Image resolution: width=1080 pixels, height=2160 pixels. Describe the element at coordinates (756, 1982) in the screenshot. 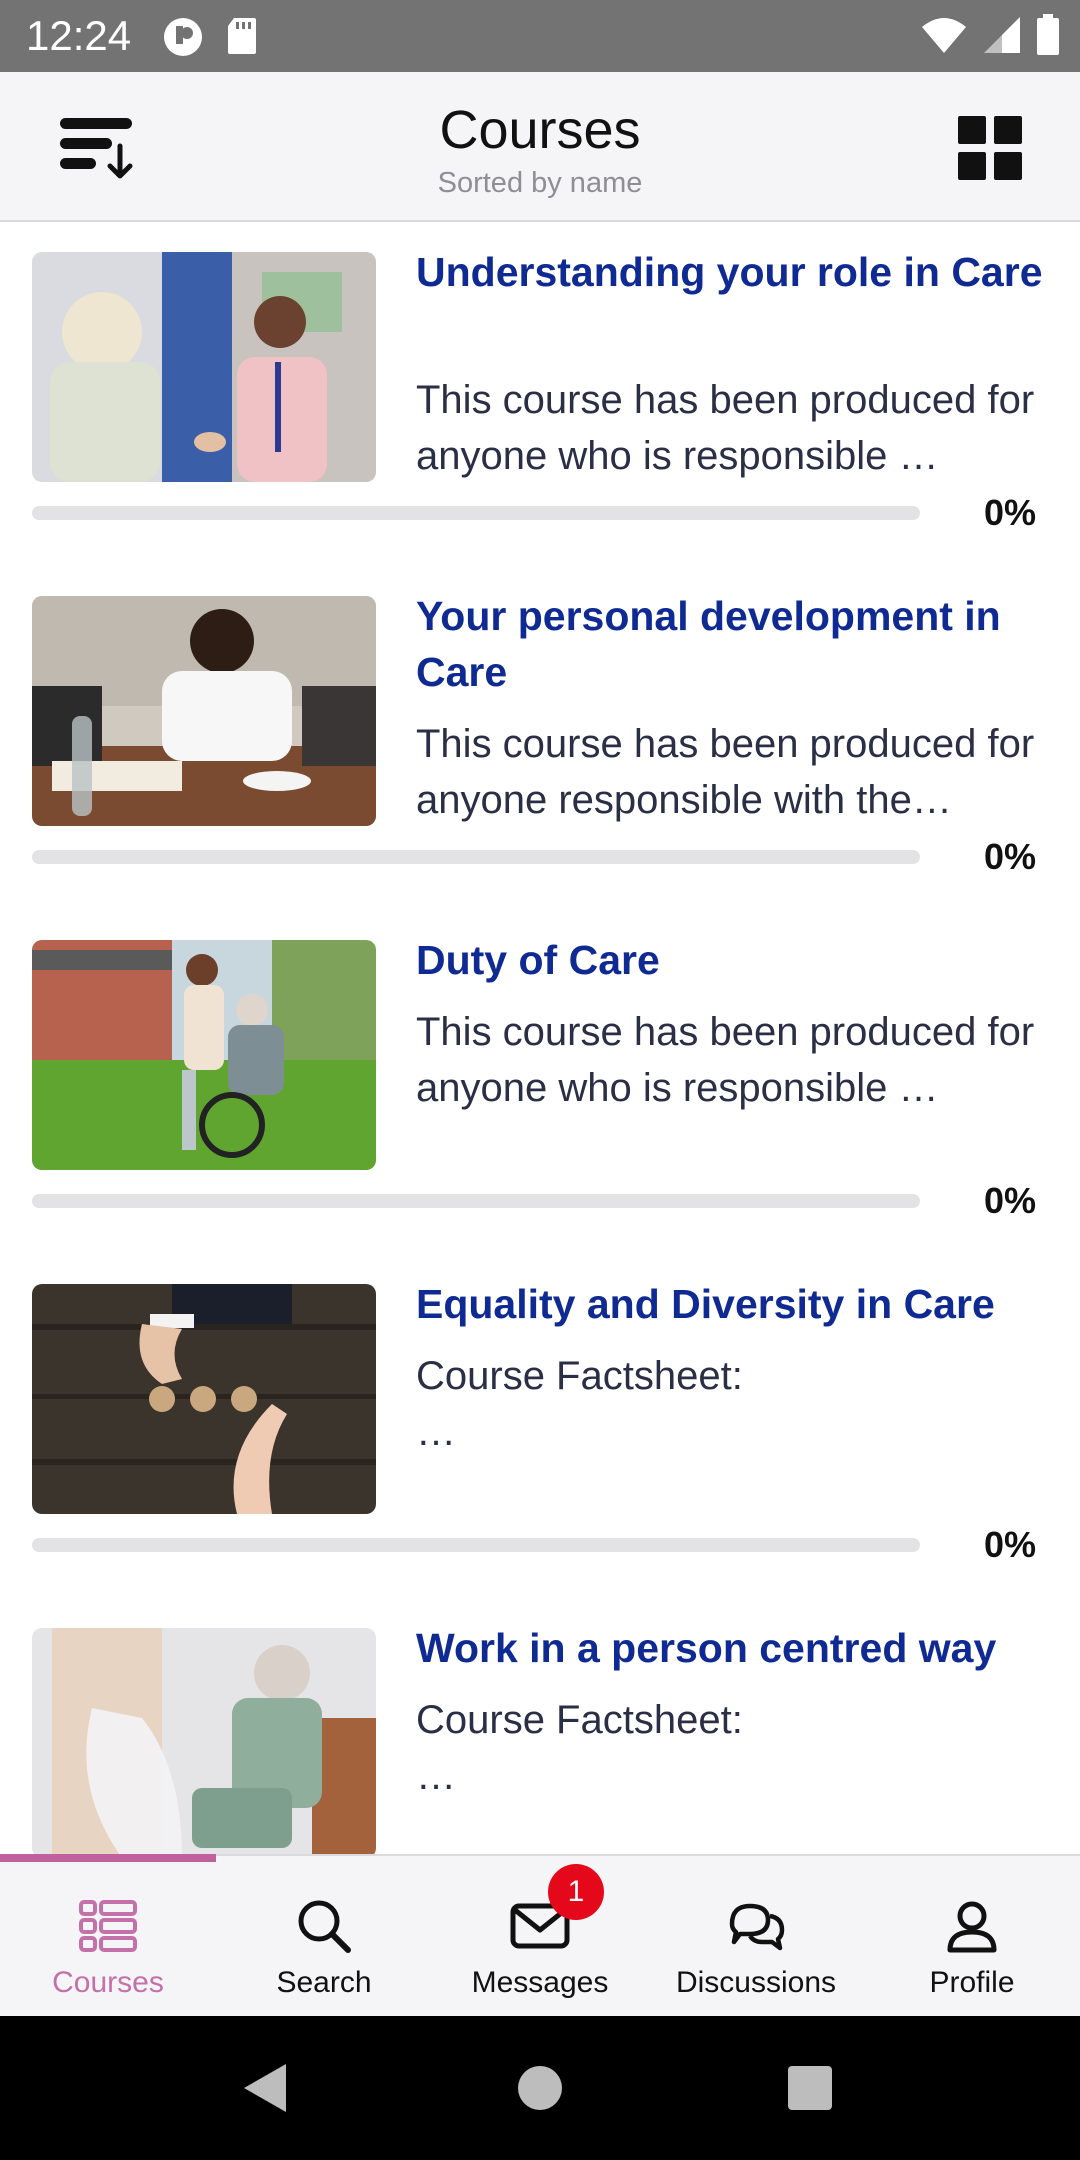

I see `tab-label: Discussions` at that location.